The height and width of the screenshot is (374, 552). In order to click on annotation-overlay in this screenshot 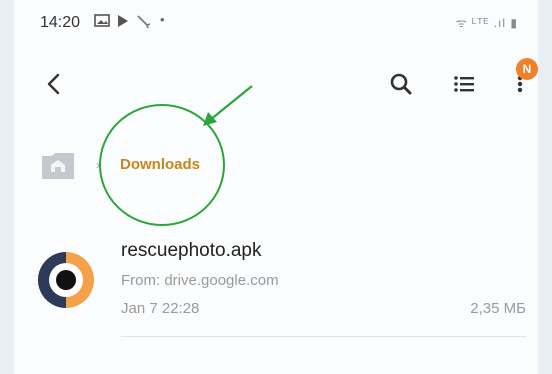, I will do `click(176, 155)`.